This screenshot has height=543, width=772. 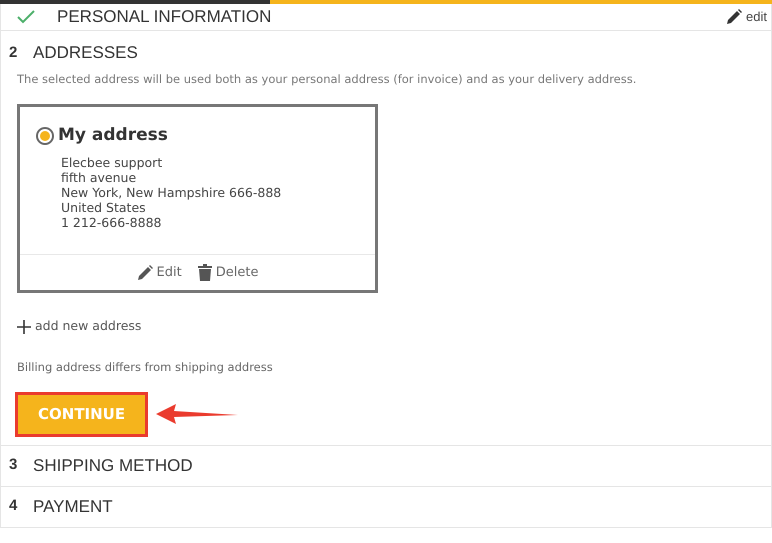 I want to click on address-line: fifth avenue, so click(x=98, y=177).